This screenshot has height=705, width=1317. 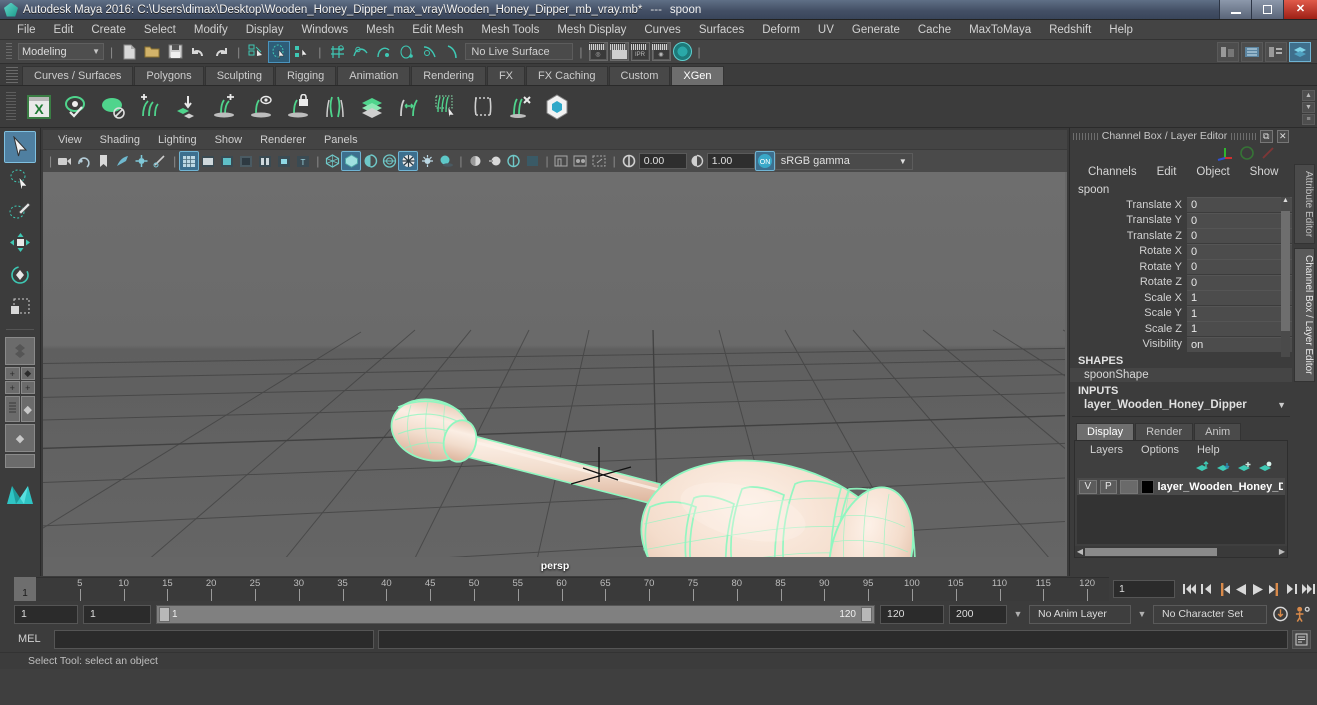 What do you see at coordinates (211, 30) in the screenshot?
I see `menu-modify: Modify` at bounding box center [211, 30].